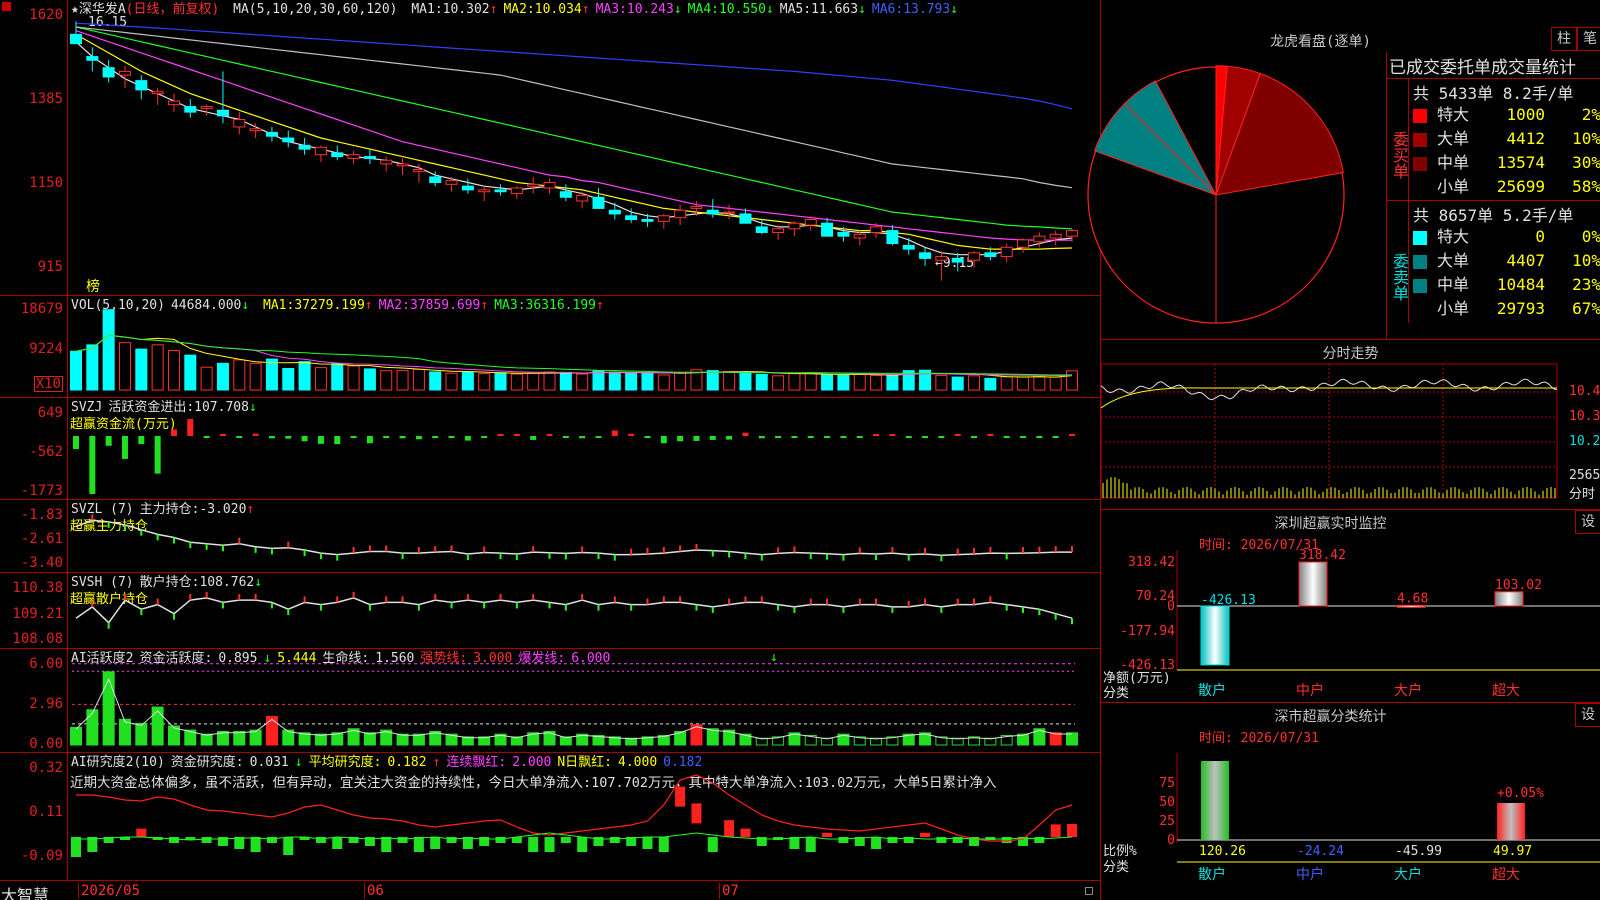 Image resolution: width=1600 pixels, height=900 pixels. What do you see at coordinates (1506, 139) in the screenshot?
I see `order-row: 大单 4412 10%` at bounding box center [1506, 139].